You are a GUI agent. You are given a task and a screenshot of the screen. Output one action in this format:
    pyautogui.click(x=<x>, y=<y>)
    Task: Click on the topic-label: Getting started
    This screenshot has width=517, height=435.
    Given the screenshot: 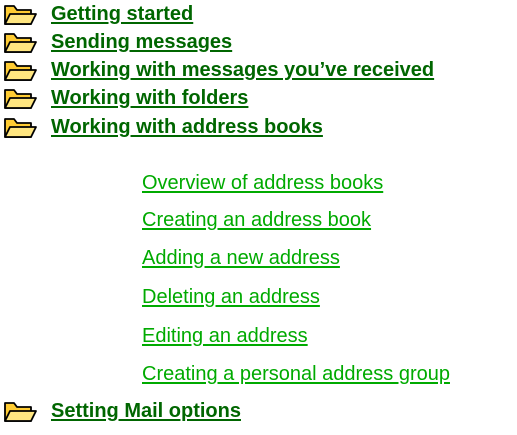 What is the action you would take?
    pyautogui.click(x=122, y=14)
    